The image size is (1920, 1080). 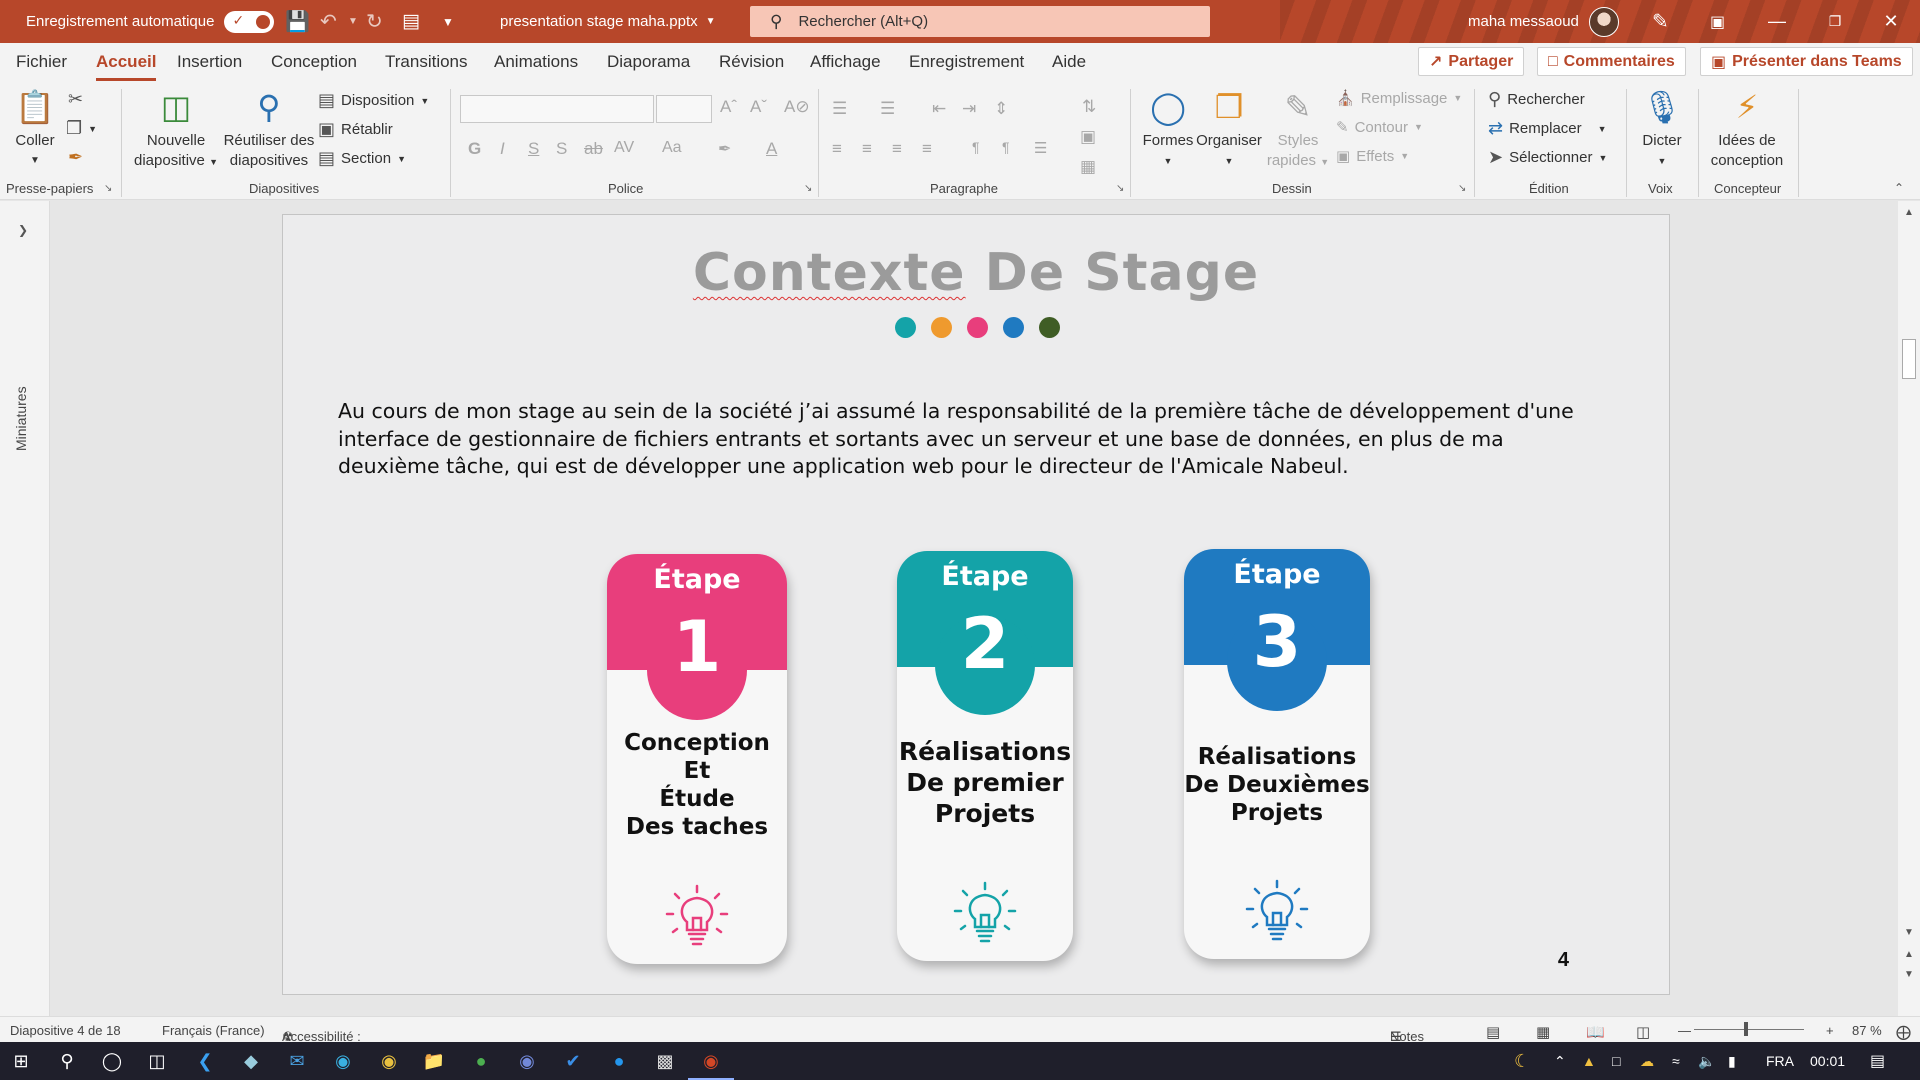 I want to click on tab-fichier: Fichier, so click(x=41, y=62).